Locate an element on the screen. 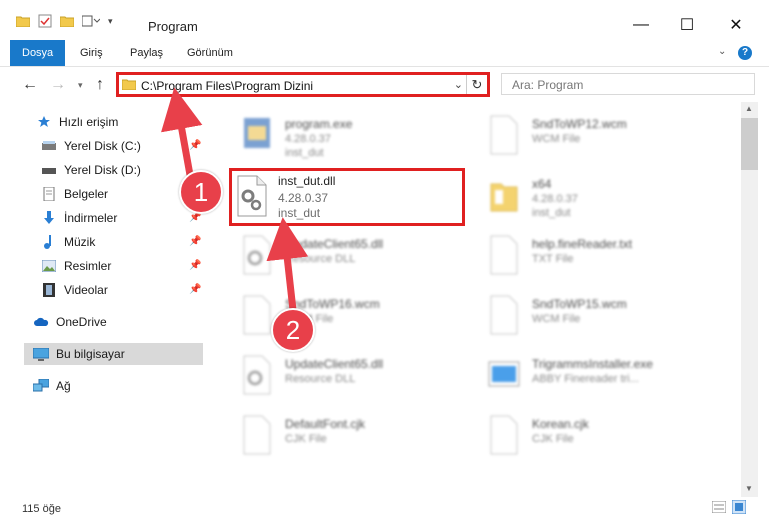 Image resolution: width=769 pixels, height=532 pixels. annotation-arrows is located at coordinates (235, 199).